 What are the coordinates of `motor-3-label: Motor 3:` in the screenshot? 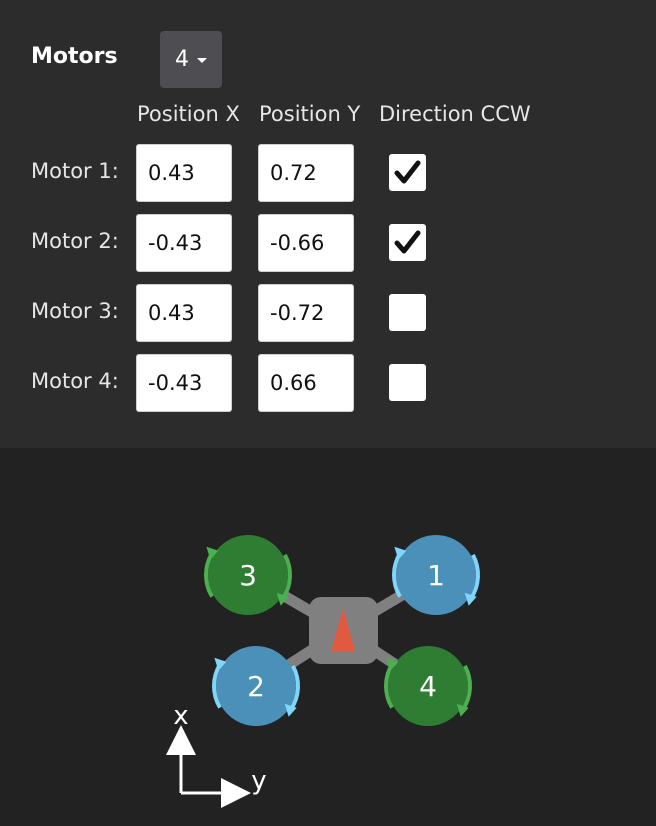 It's located at (75, 311).